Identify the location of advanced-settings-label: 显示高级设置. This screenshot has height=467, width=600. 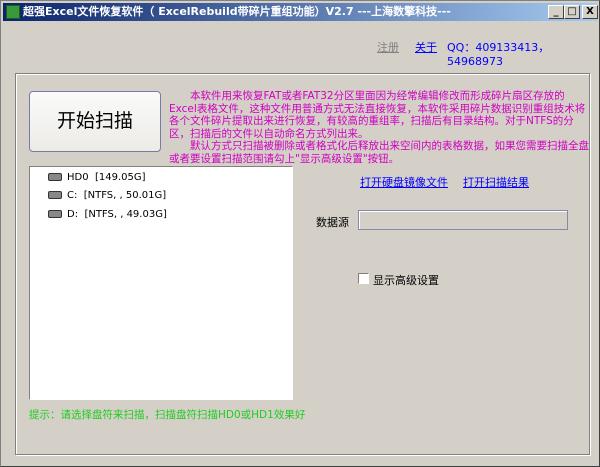
(406, 280).